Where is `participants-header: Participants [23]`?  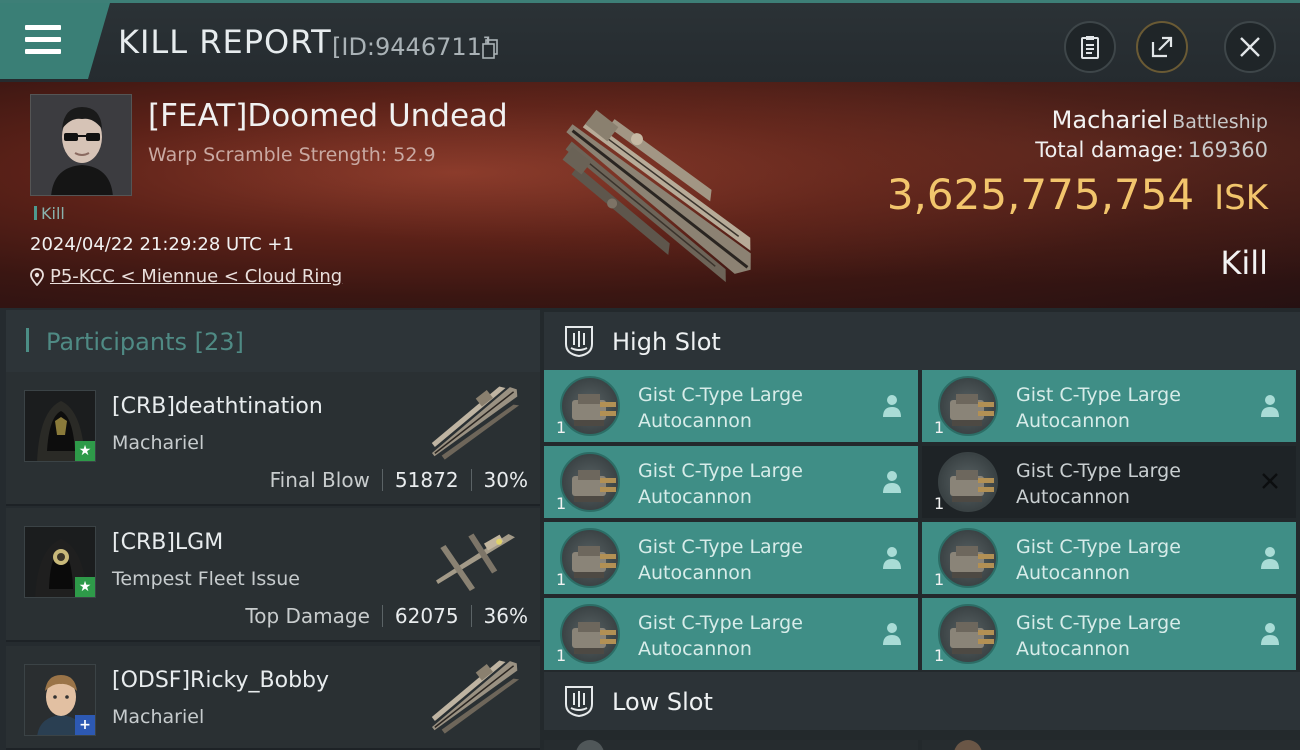
participants-header: Participants [23] is located at coordinates (273, 341).